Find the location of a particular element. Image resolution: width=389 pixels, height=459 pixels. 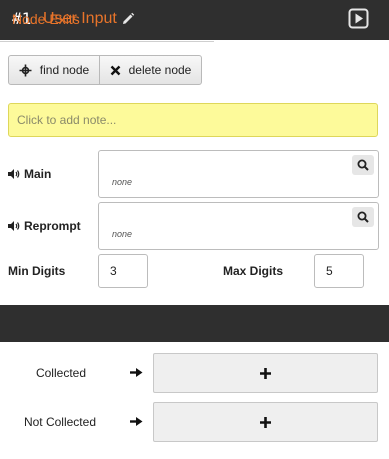

max-digits-input is located at coordinates (339, 271).